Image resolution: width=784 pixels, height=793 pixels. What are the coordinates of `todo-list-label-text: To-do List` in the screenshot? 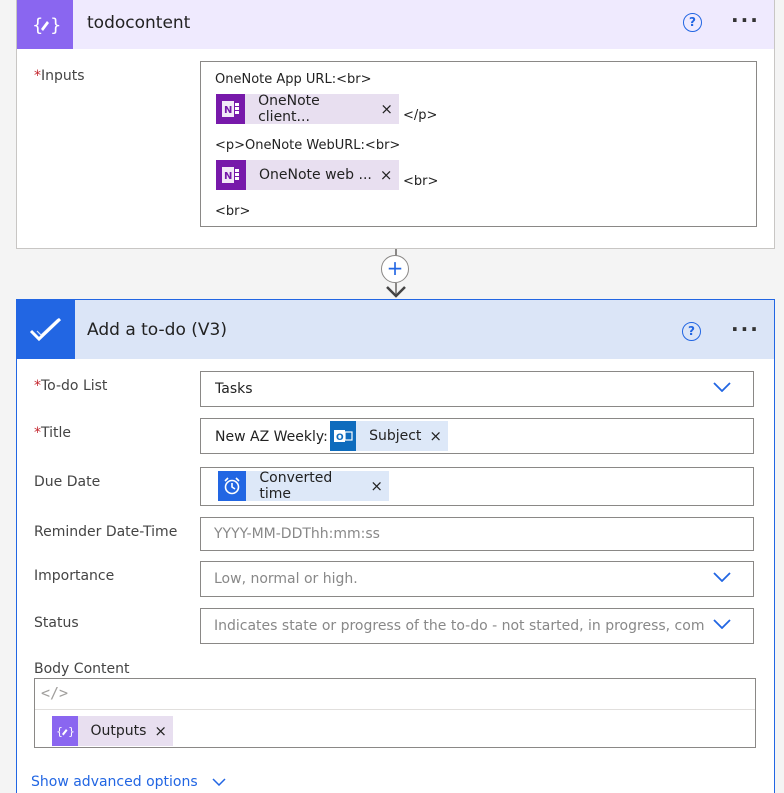 It's located at (74, 386).